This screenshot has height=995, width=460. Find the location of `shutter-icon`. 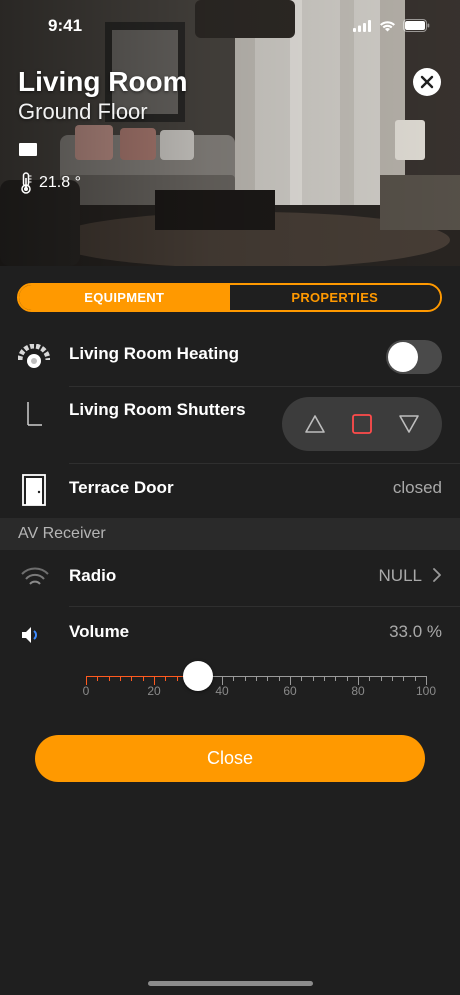

shutter-icon is located at coordinates (34, 414).